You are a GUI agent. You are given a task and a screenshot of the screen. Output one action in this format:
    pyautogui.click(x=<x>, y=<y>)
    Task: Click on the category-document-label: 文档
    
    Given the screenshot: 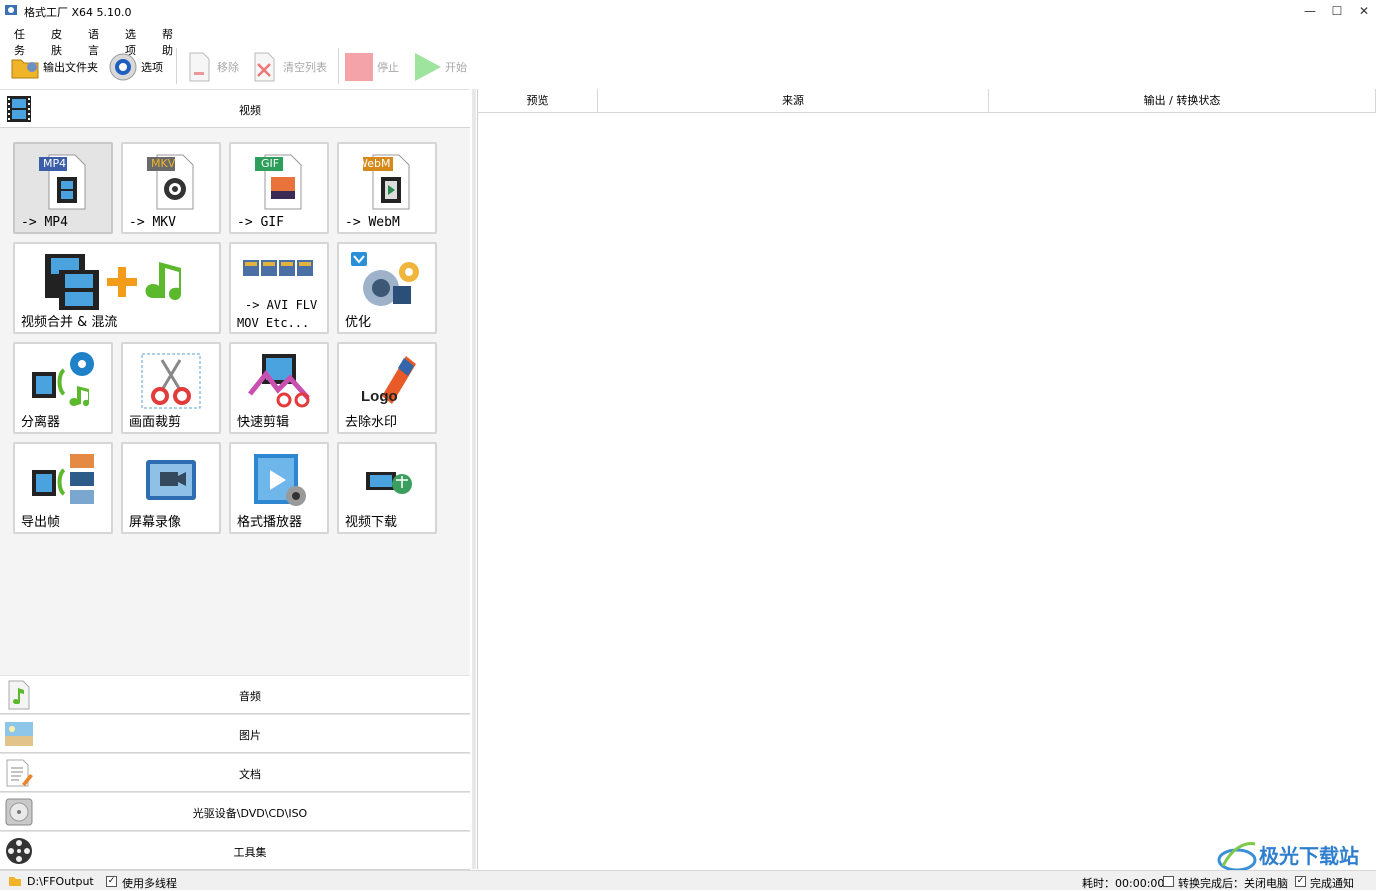 What is the action you would take?
    pyautogui.click(x=250, y=774)
    